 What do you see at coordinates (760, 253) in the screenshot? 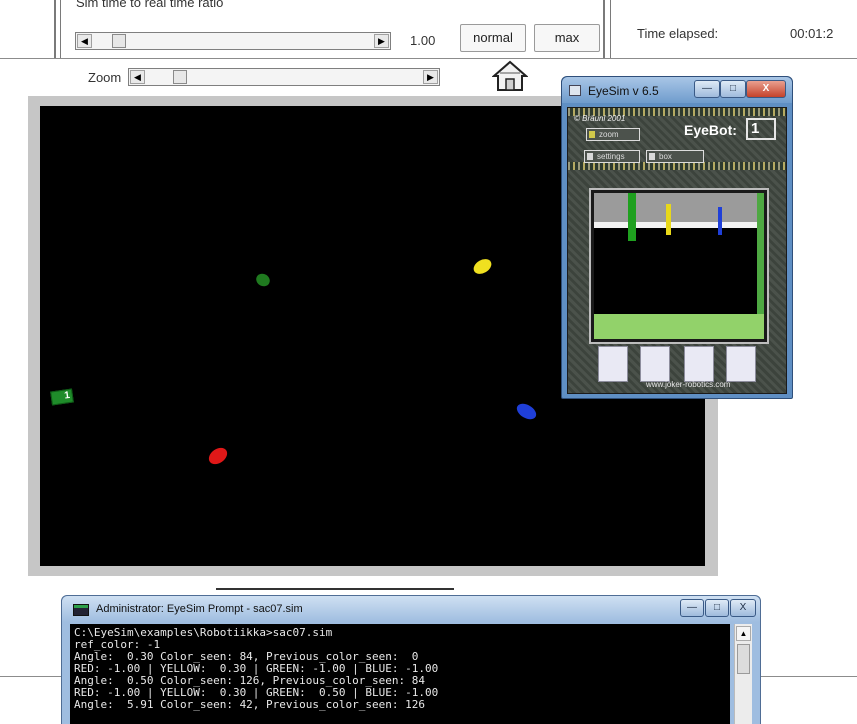
I see `camera-side-wall` at bounding box center [760, 253].